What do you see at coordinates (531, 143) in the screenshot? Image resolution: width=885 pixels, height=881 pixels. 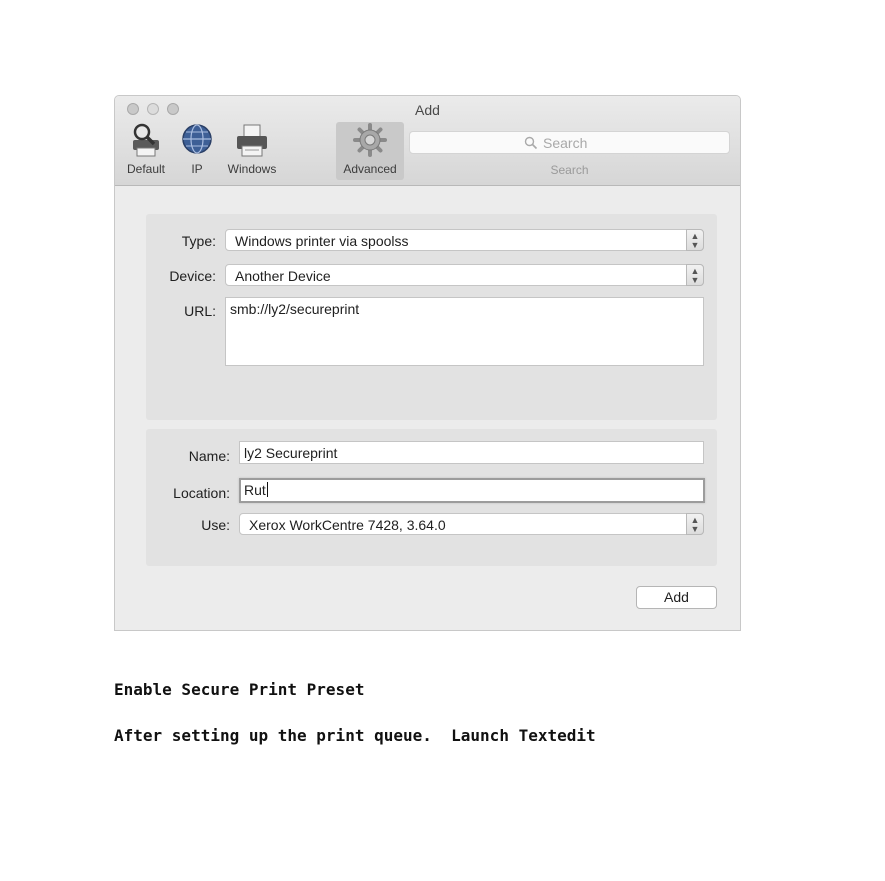 I see `search-icon` at bounding box center [531, 143].